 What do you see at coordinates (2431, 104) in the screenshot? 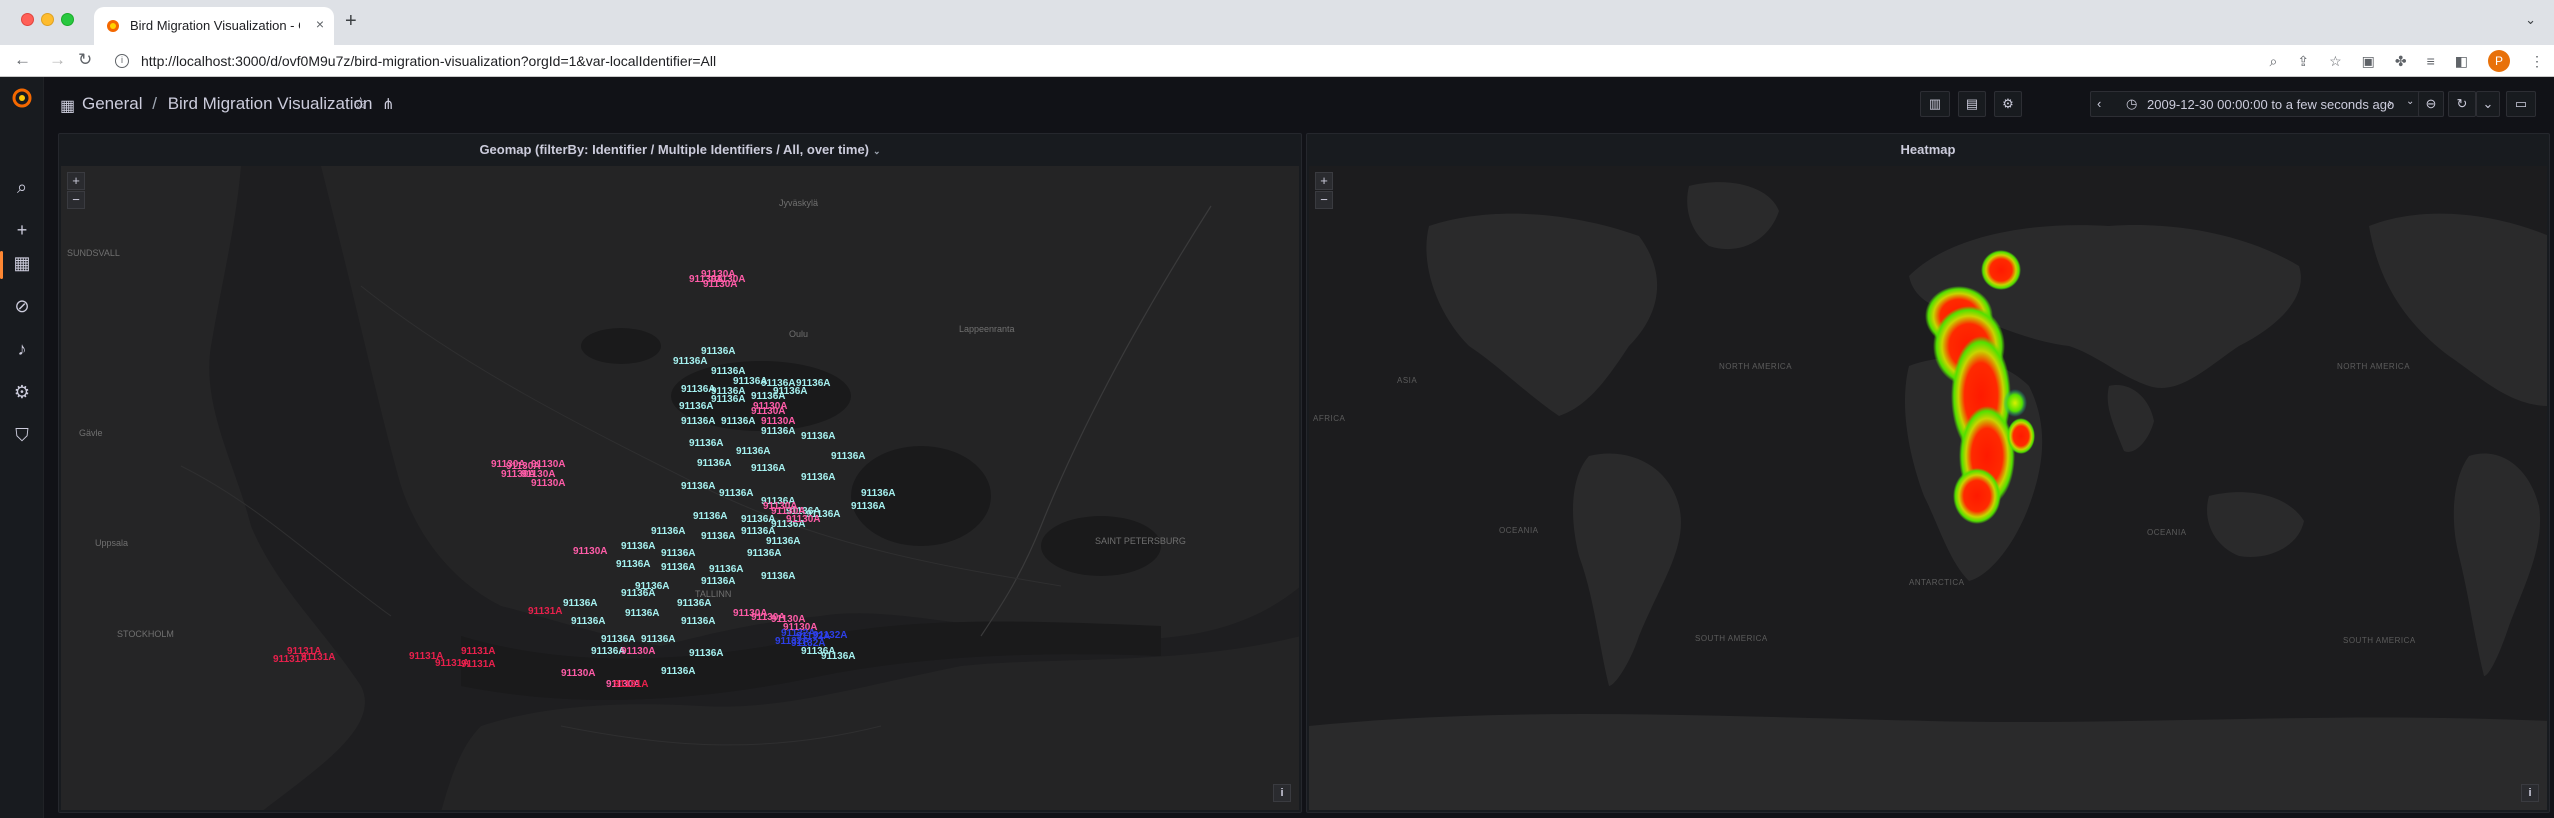
I see `zoom-out-time-icon: ⊖` at bounding box center [2431, 104].